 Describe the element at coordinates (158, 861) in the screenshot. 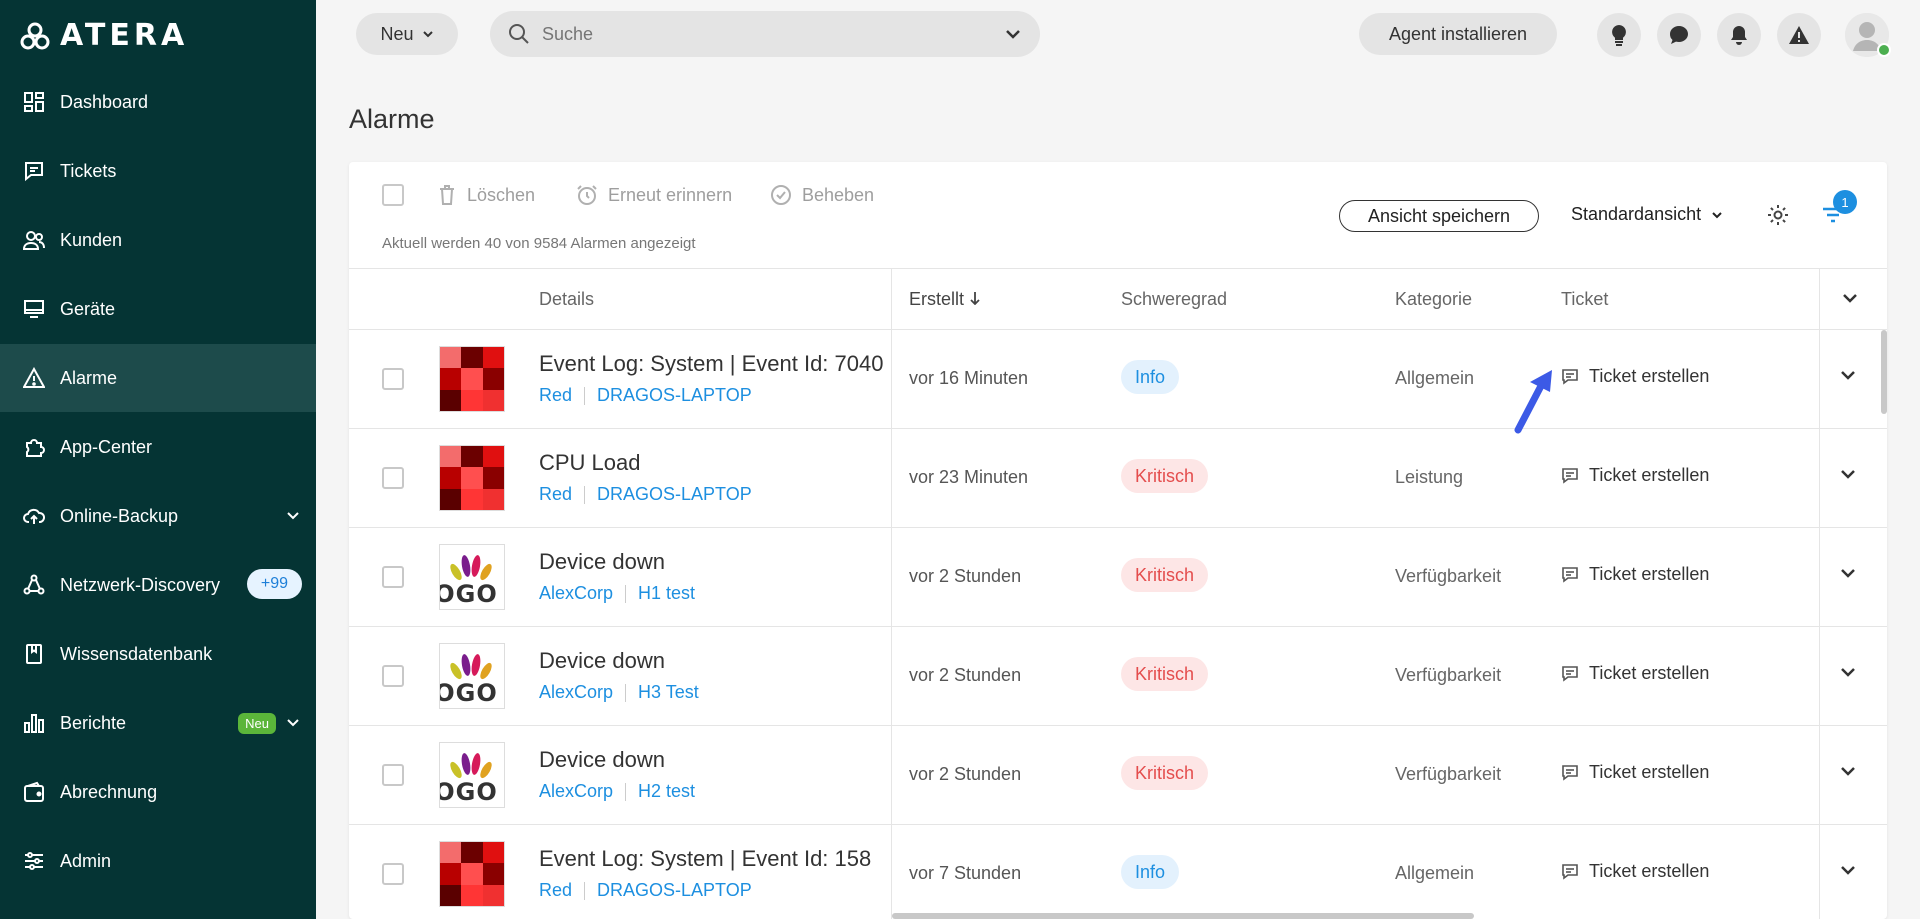

I see `sidebar-item-admin: Admin` at that location.